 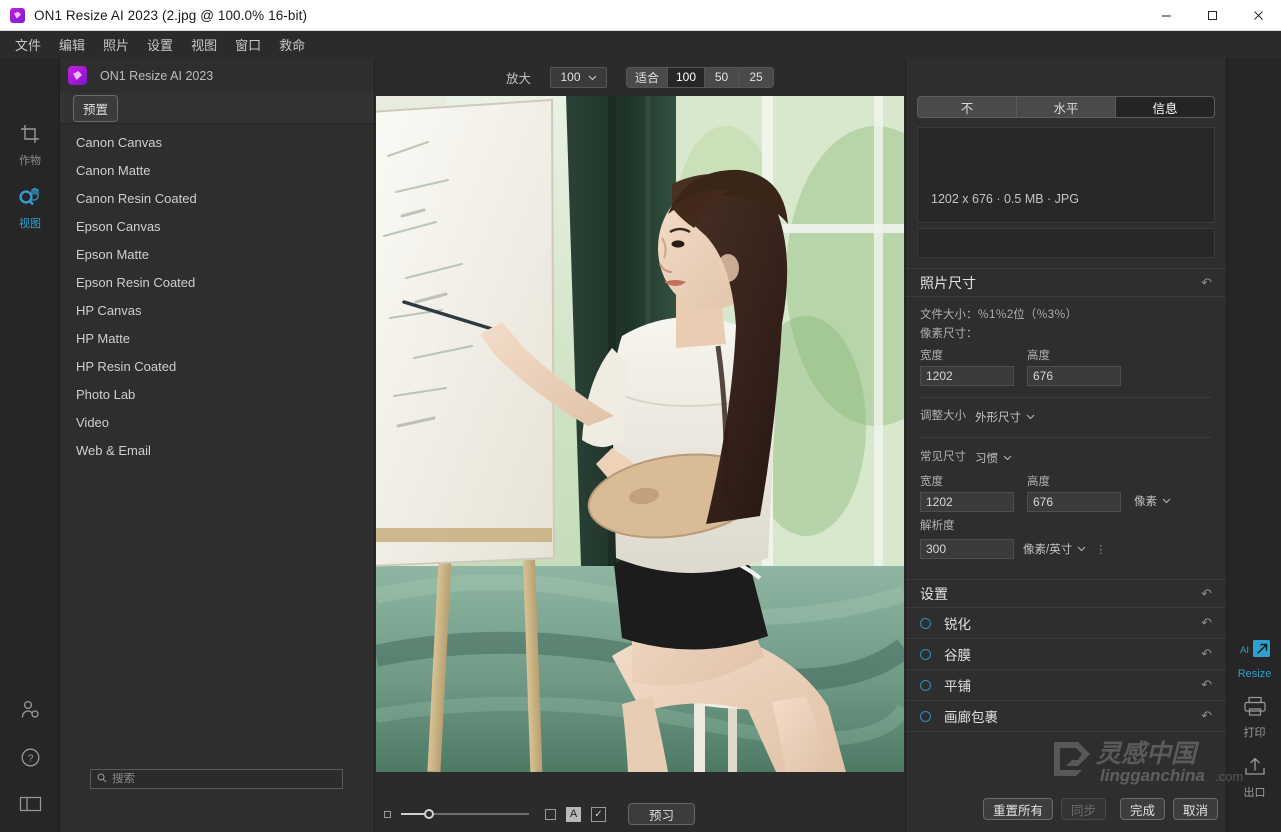 I want to click on tab-presets: 预置, so click(x=96, y=108).